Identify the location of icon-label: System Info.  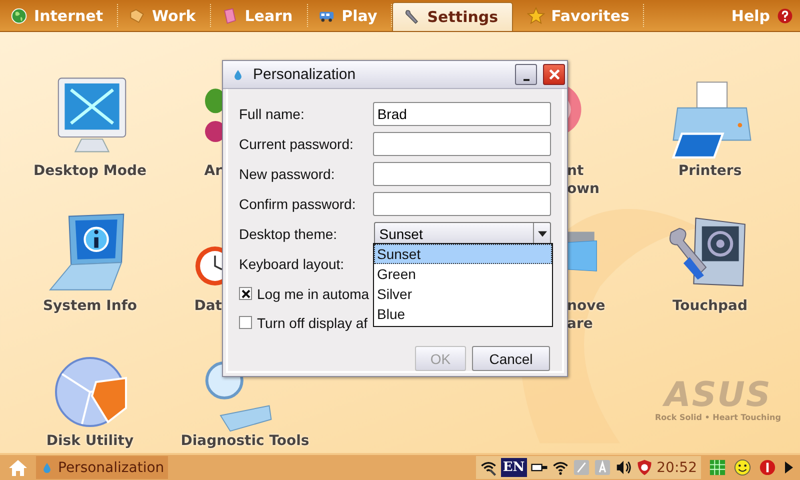
(90, 306).